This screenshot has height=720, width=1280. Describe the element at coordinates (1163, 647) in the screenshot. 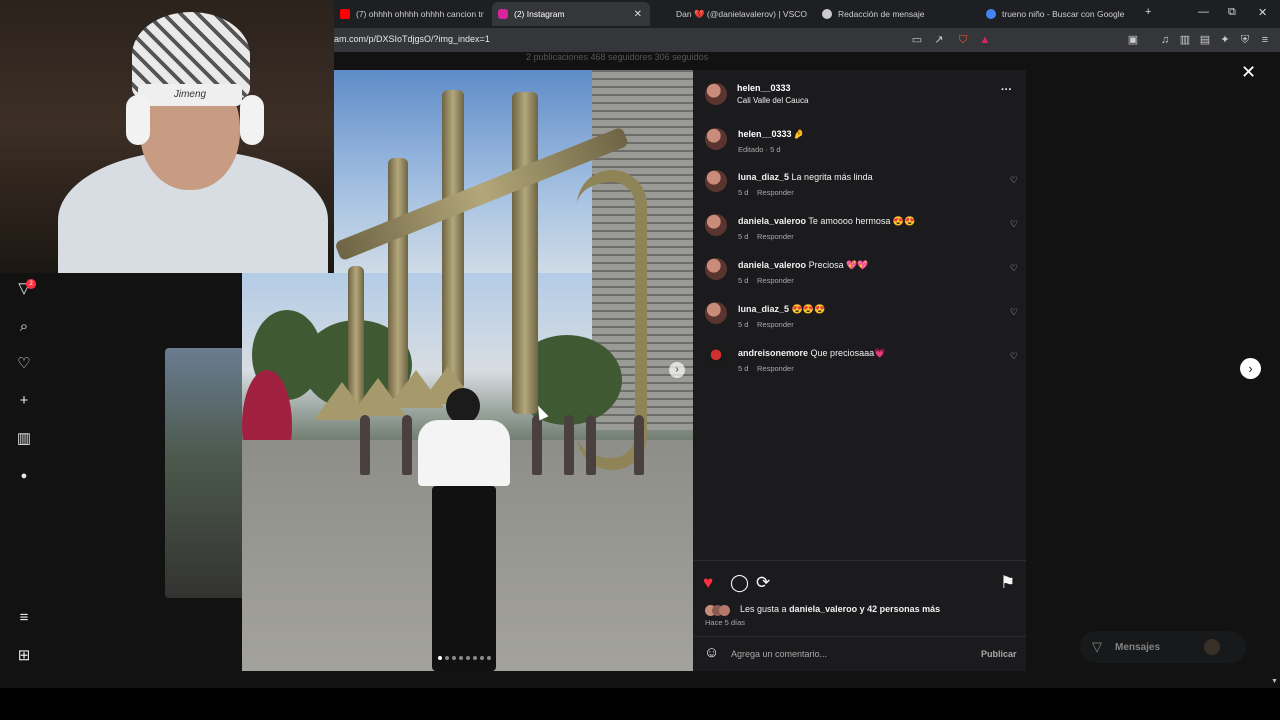

I see `messages-button: ▽ Mensajes` at that location.